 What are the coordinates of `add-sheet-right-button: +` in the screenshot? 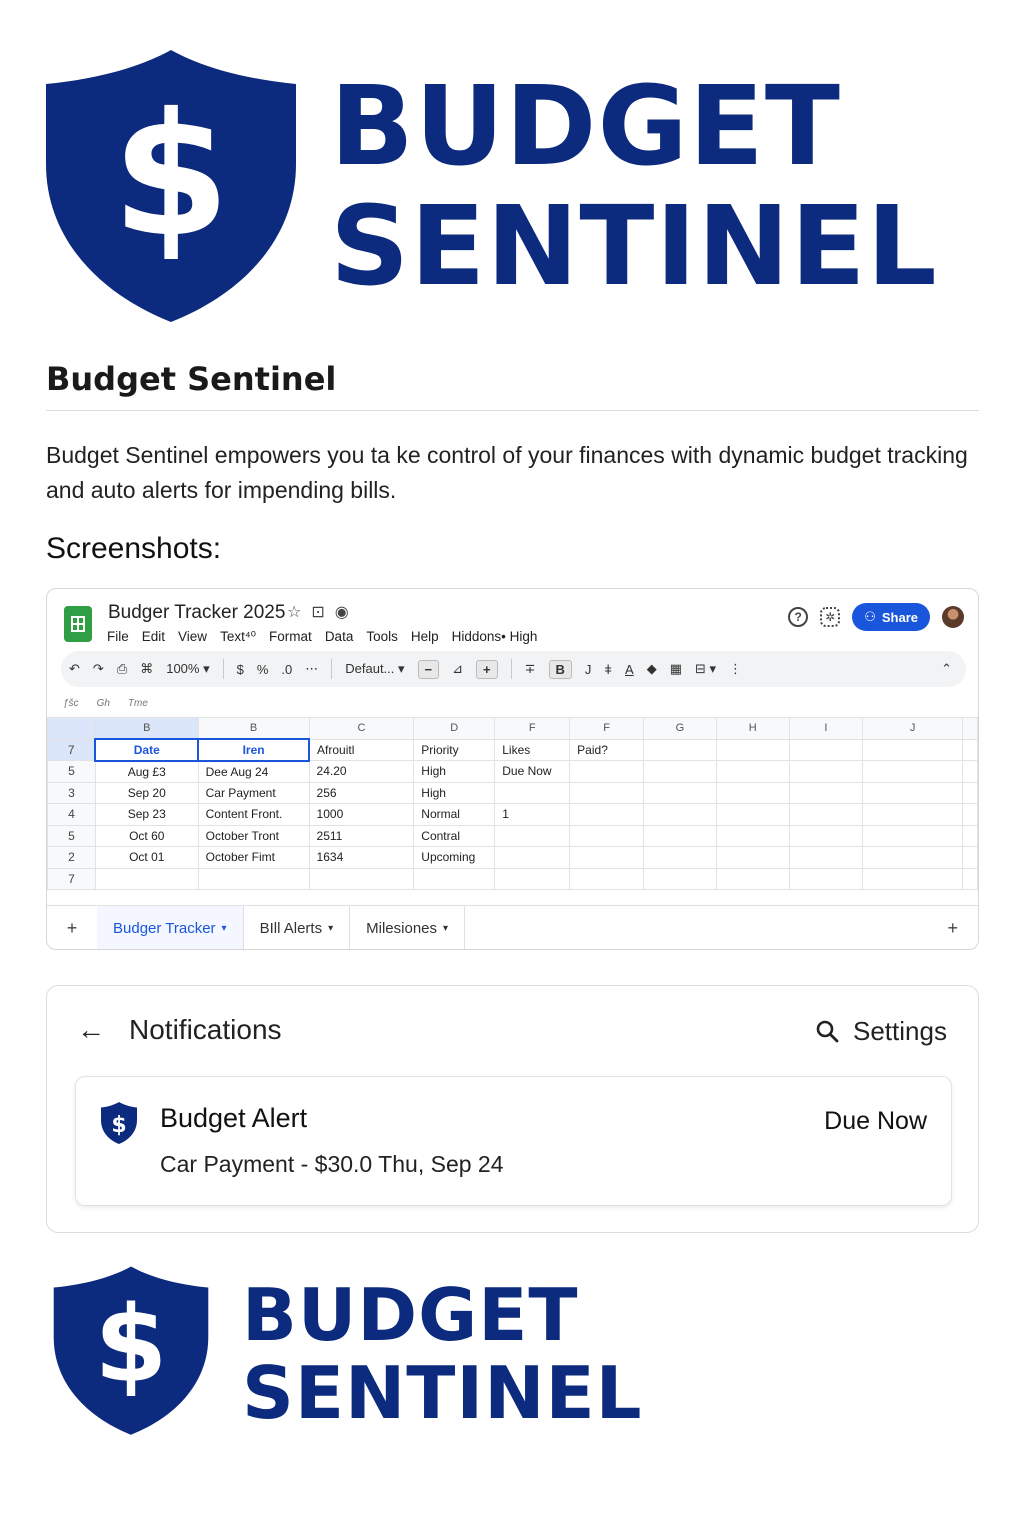 It's located at (952, 928).